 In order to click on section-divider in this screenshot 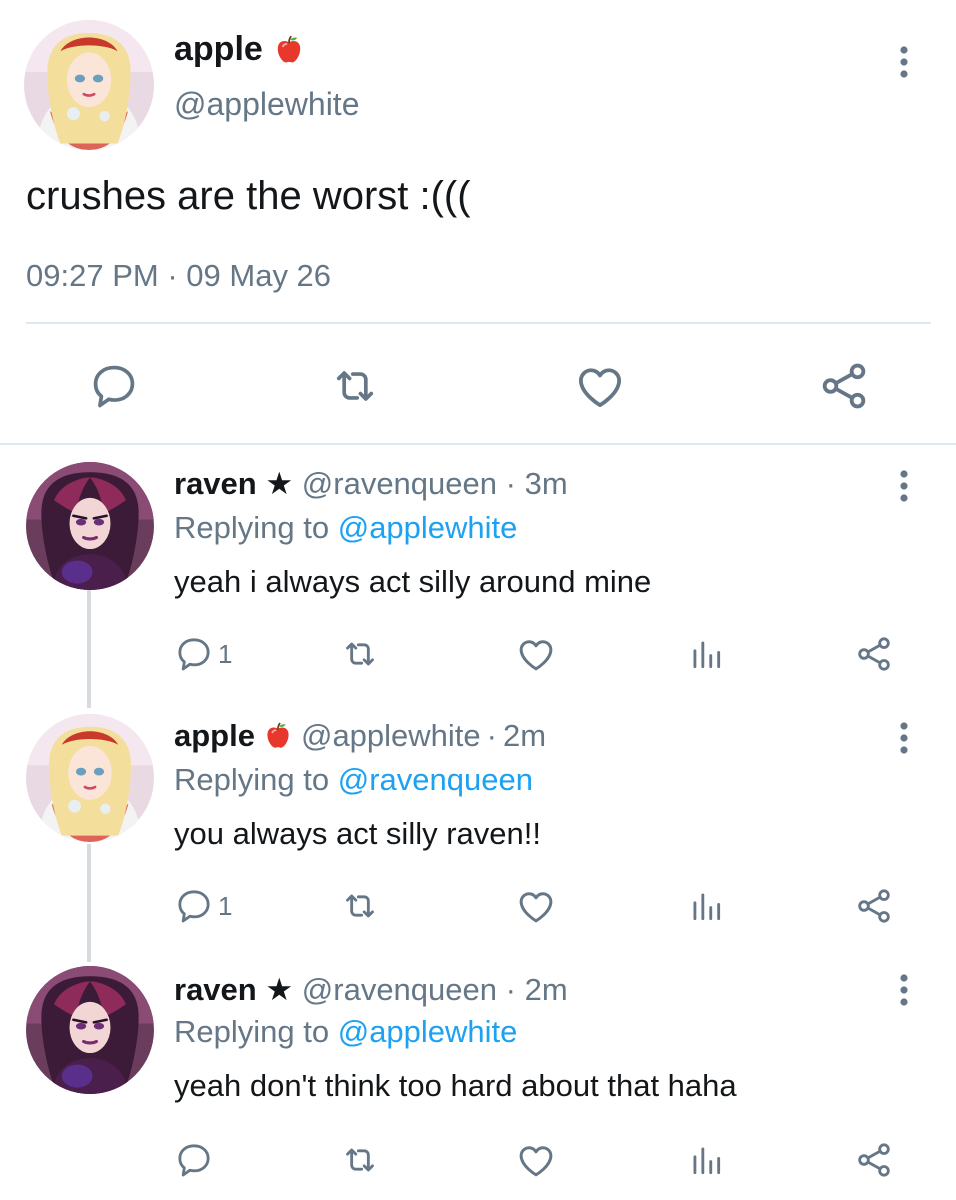, I will do `click(478, 444)`.